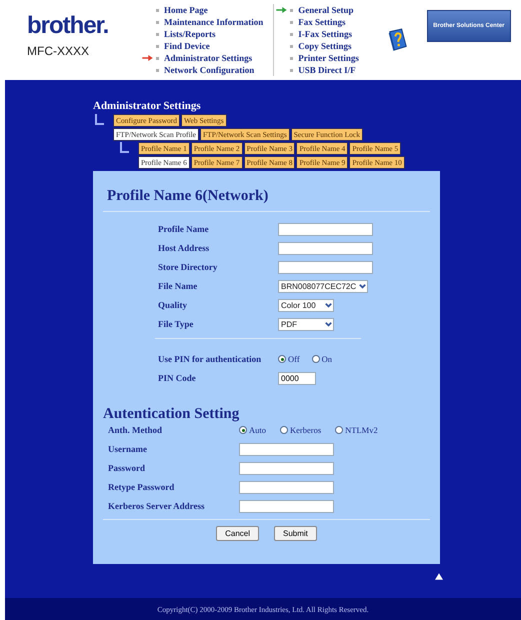  I want to click on dropdown: PDF, so click(306, 324).